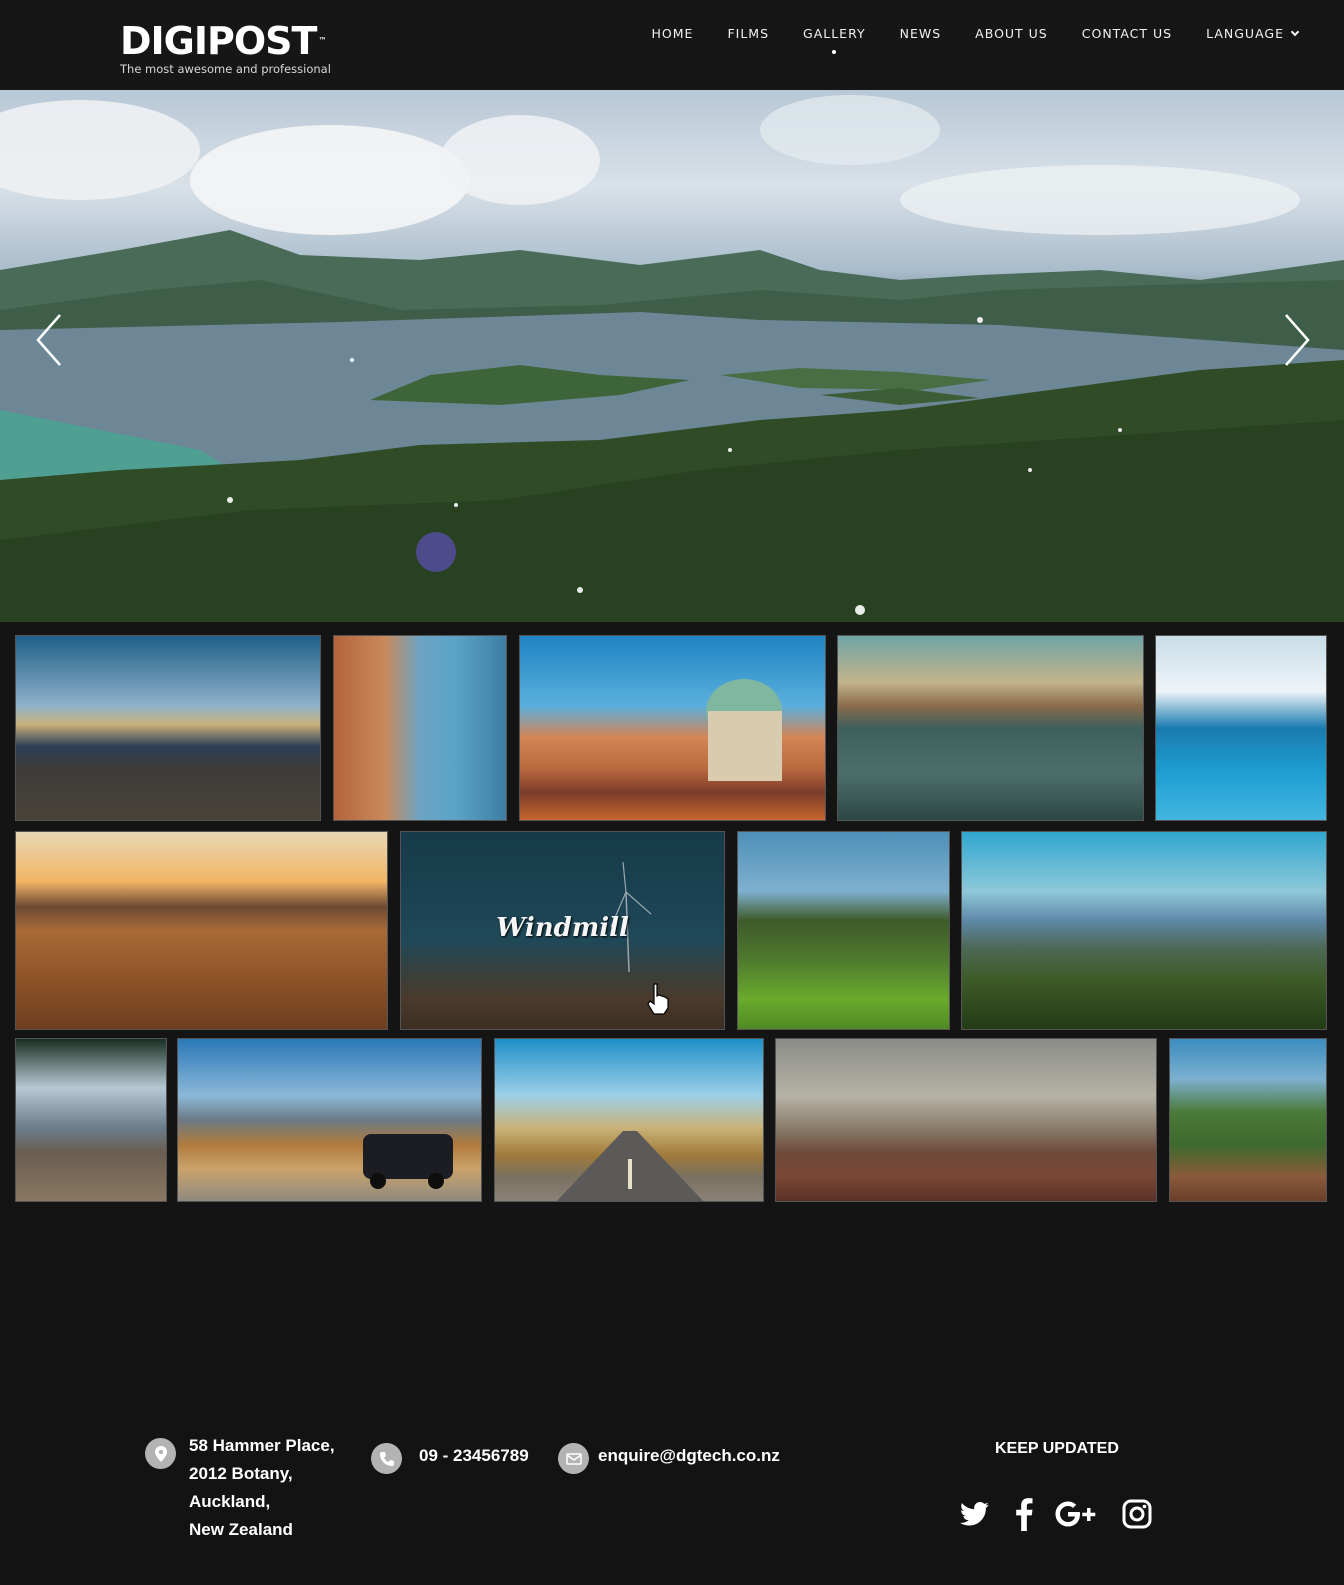  I want to click on twitter-icon, so click(974, 1514).